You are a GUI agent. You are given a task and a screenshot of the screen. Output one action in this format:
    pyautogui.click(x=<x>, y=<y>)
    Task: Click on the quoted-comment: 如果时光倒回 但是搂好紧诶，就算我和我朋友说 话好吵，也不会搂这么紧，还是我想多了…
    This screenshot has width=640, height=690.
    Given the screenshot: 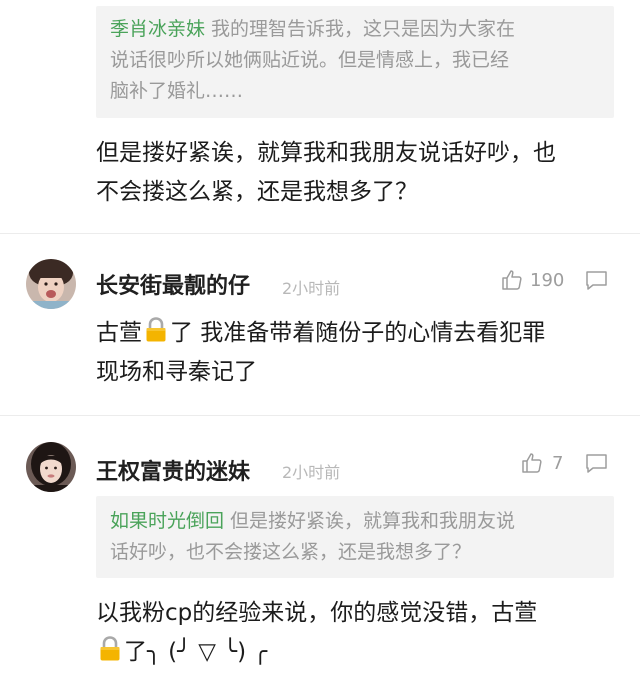 What is the action you would take?
    pyautogui.click(x=355, y=537)
    